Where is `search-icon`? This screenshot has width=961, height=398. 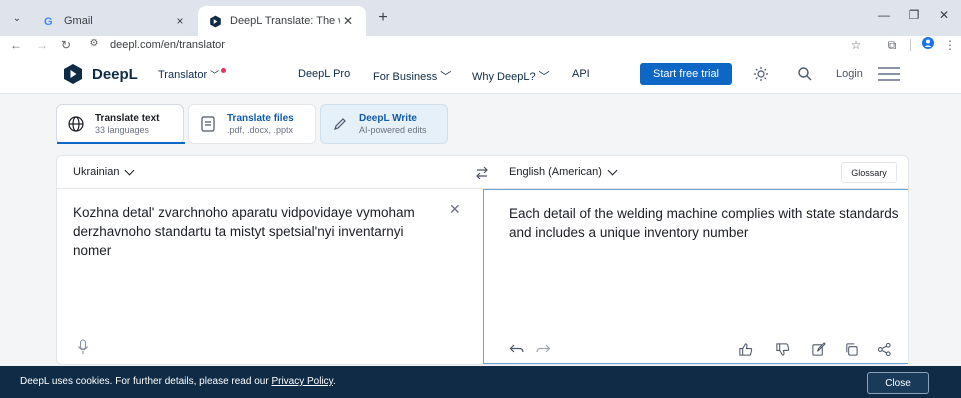
search-icon is located at coordinates (805, 74).